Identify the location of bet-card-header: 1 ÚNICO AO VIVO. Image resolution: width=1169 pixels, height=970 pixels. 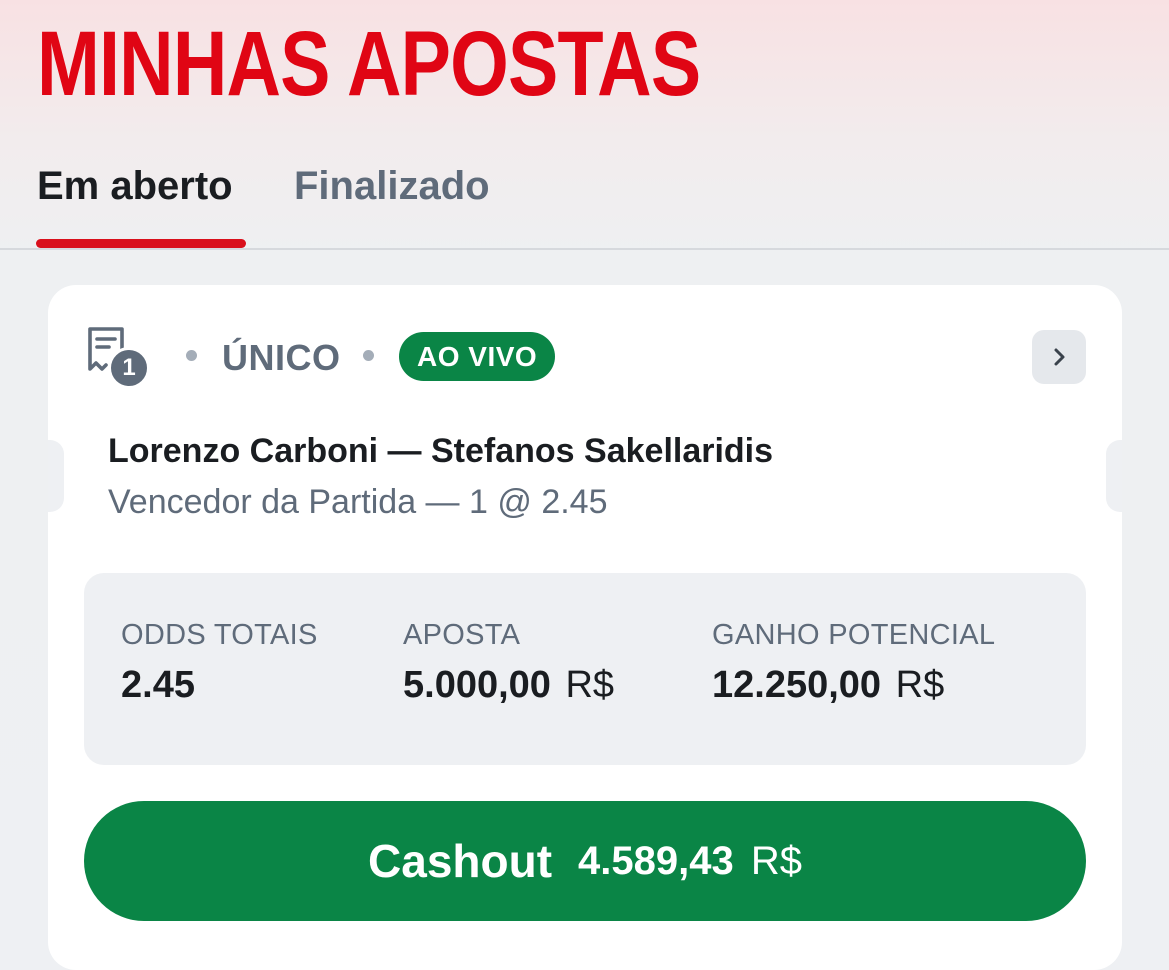
(584, 360).